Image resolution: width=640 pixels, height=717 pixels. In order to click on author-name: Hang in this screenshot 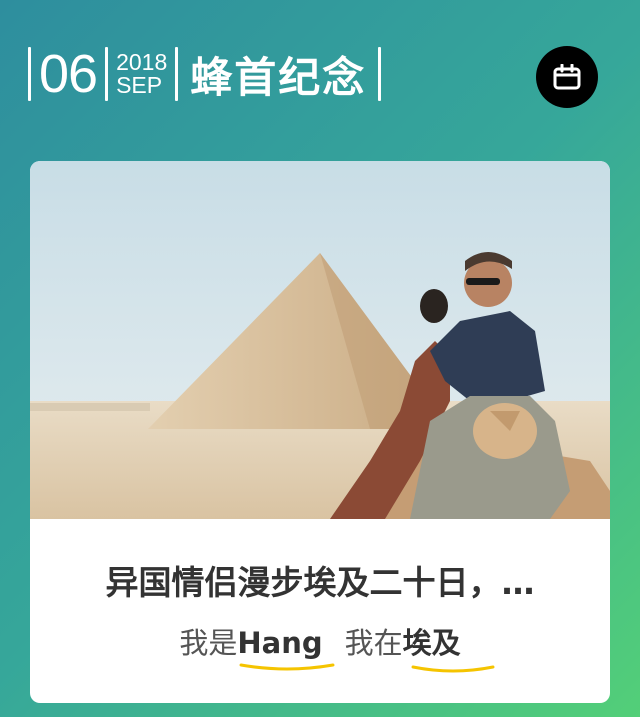, I will do `click(286, 648)`.